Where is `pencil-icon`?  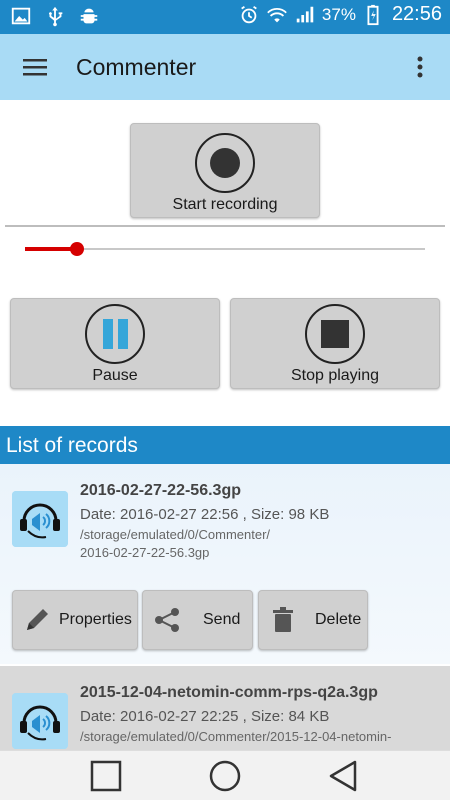
pencil-icon is located at coordinates (37, 619).